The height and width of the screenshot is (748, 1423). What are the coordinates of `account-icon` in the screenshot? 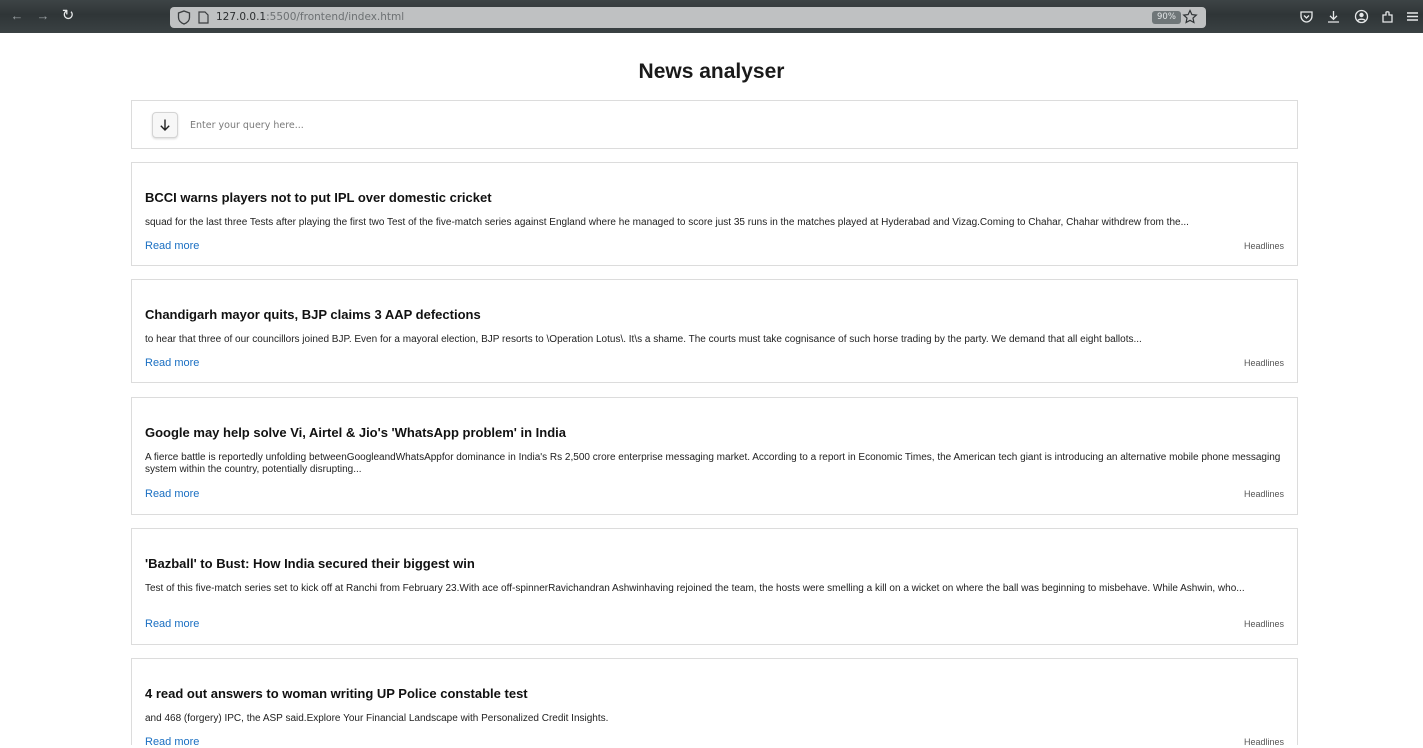 It's located at (1361, 16).